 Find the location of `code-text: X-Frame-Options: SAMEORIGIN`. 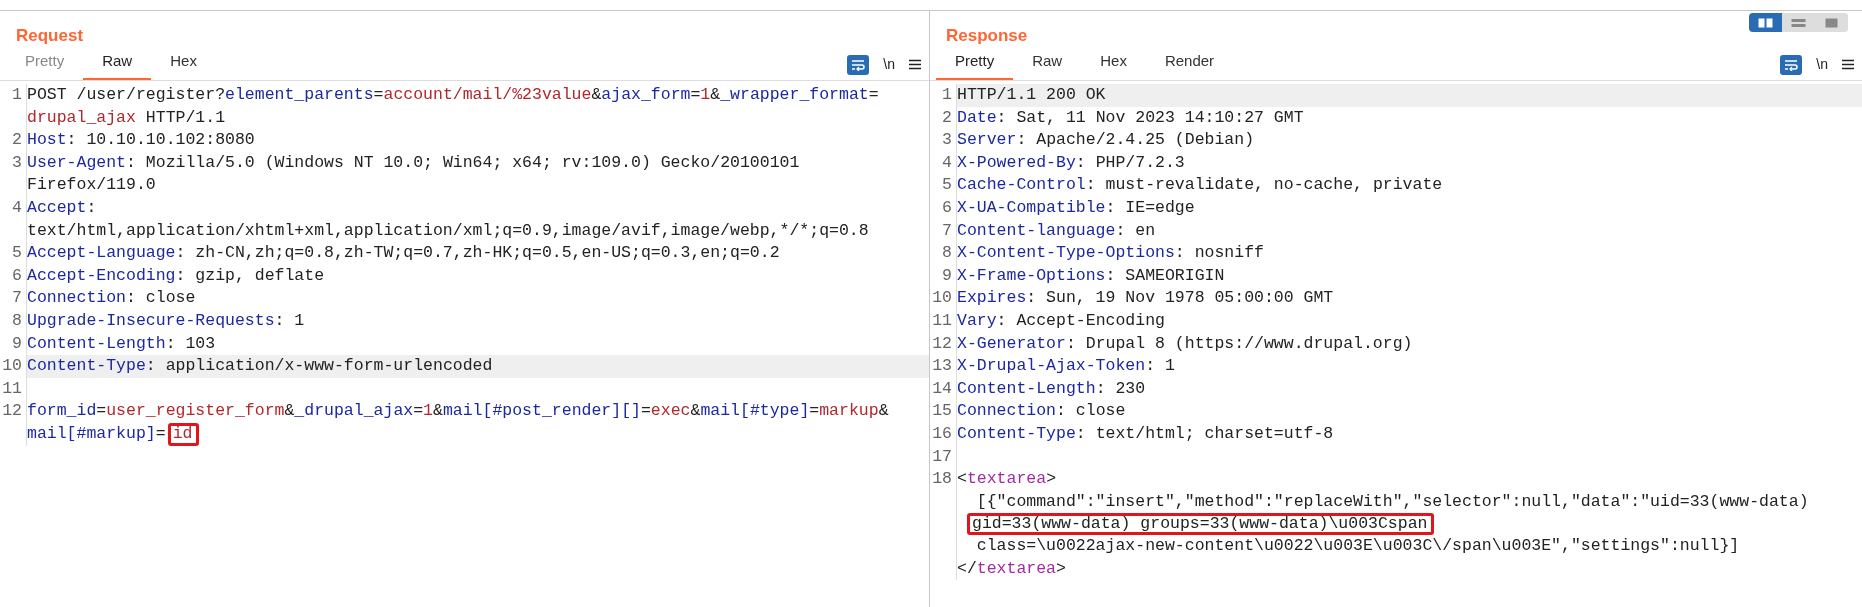

code-text: X-Frame-Options: SAMEORIGIN is located at coordinates (1091, 275).